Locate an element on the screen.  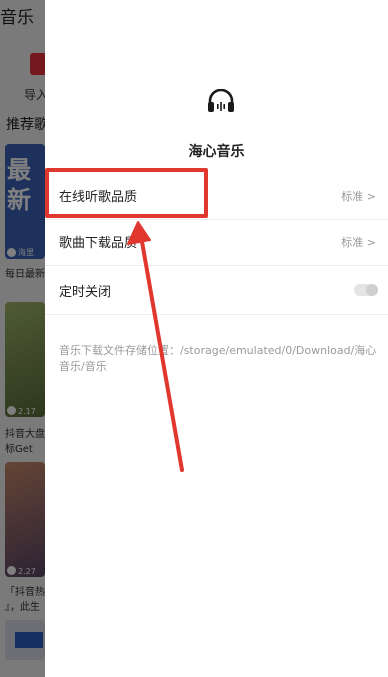
app-name: 海心音乐 is located at coordinates (216, 152).